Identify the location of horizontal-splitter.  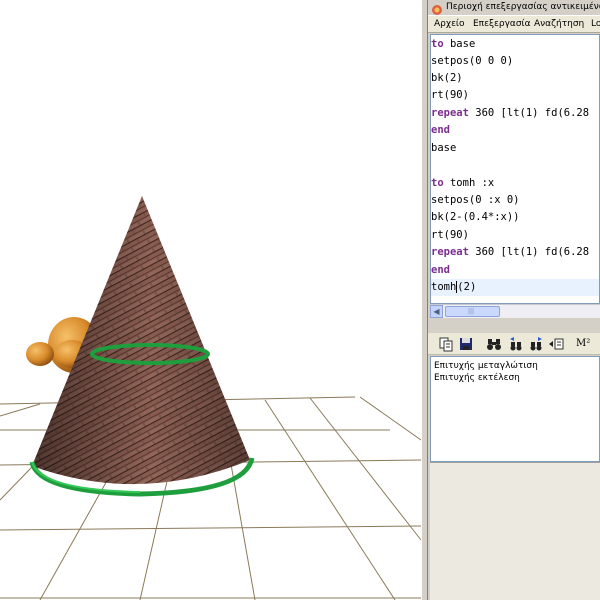
(514, 325).